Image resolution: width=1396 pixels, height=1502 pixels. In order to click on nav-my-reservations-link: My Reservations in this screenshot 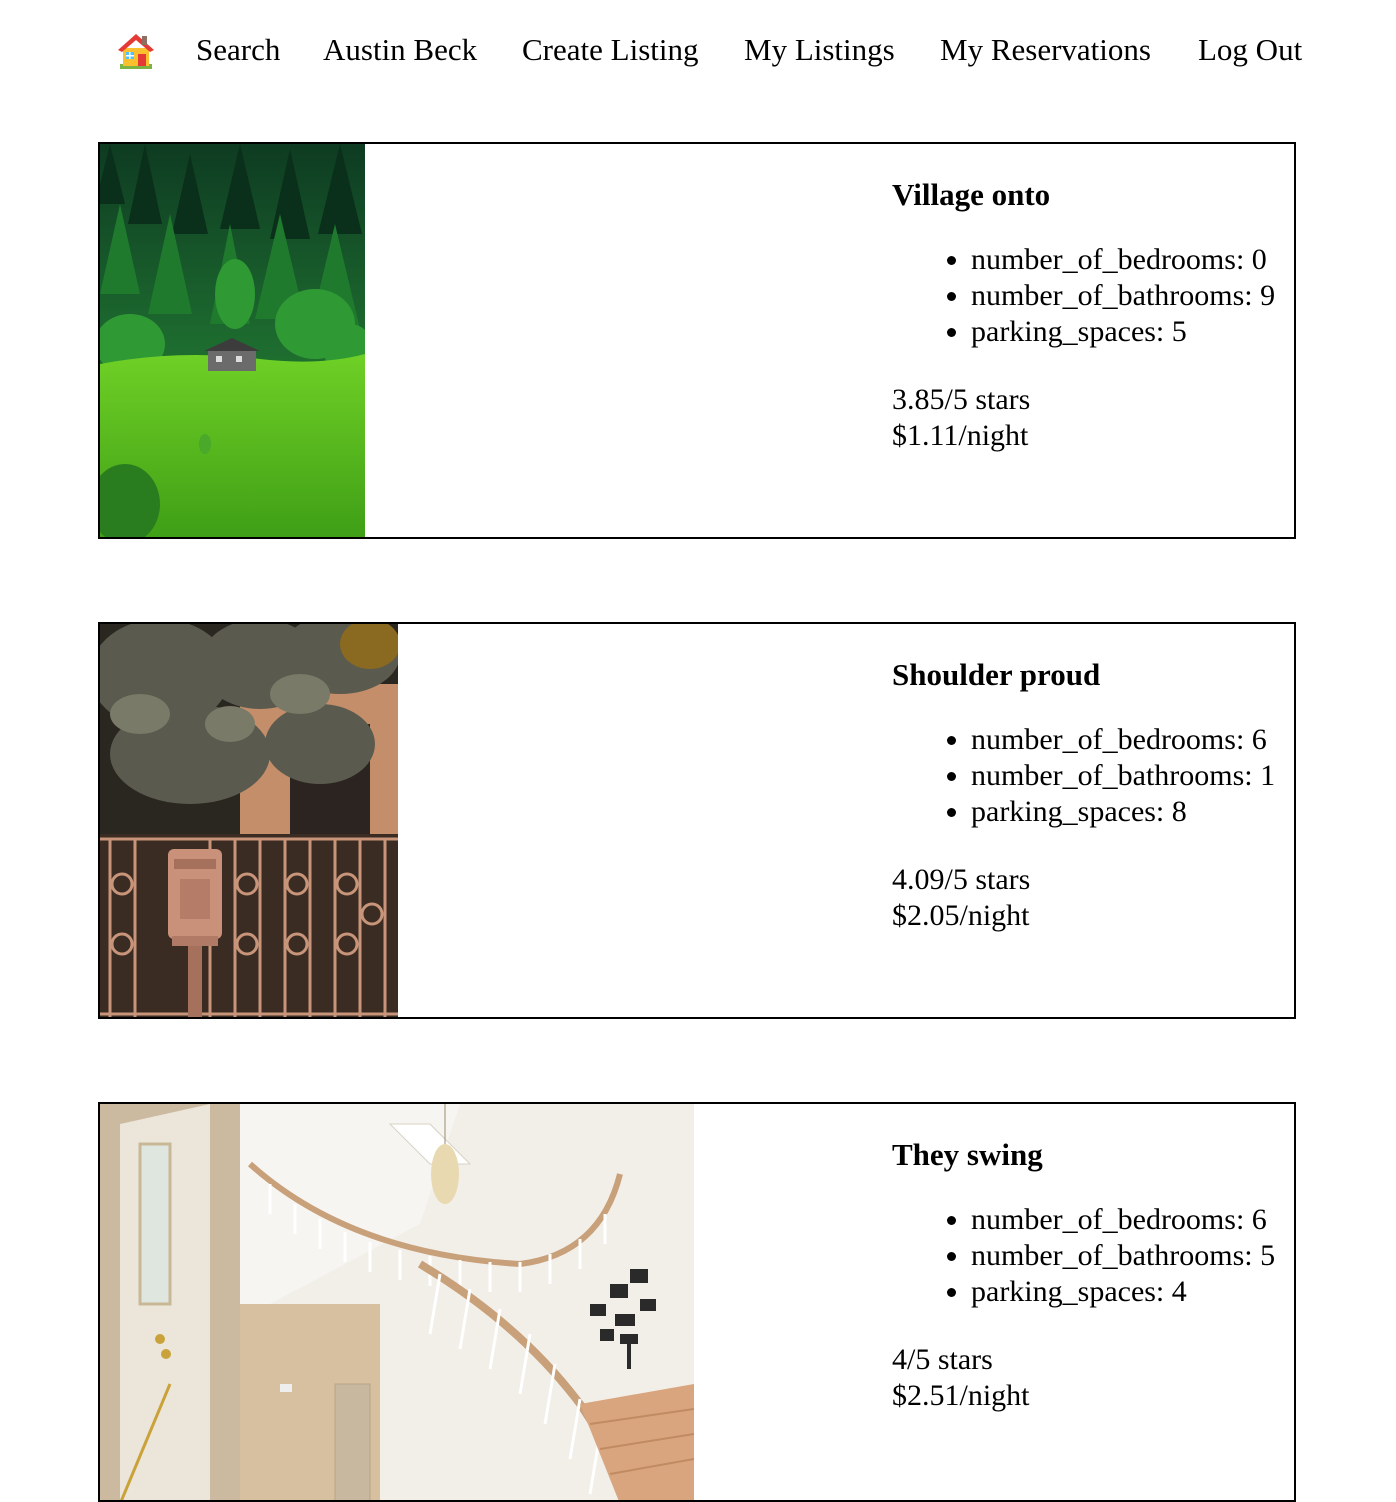, I will do `click(1045, 50)`.